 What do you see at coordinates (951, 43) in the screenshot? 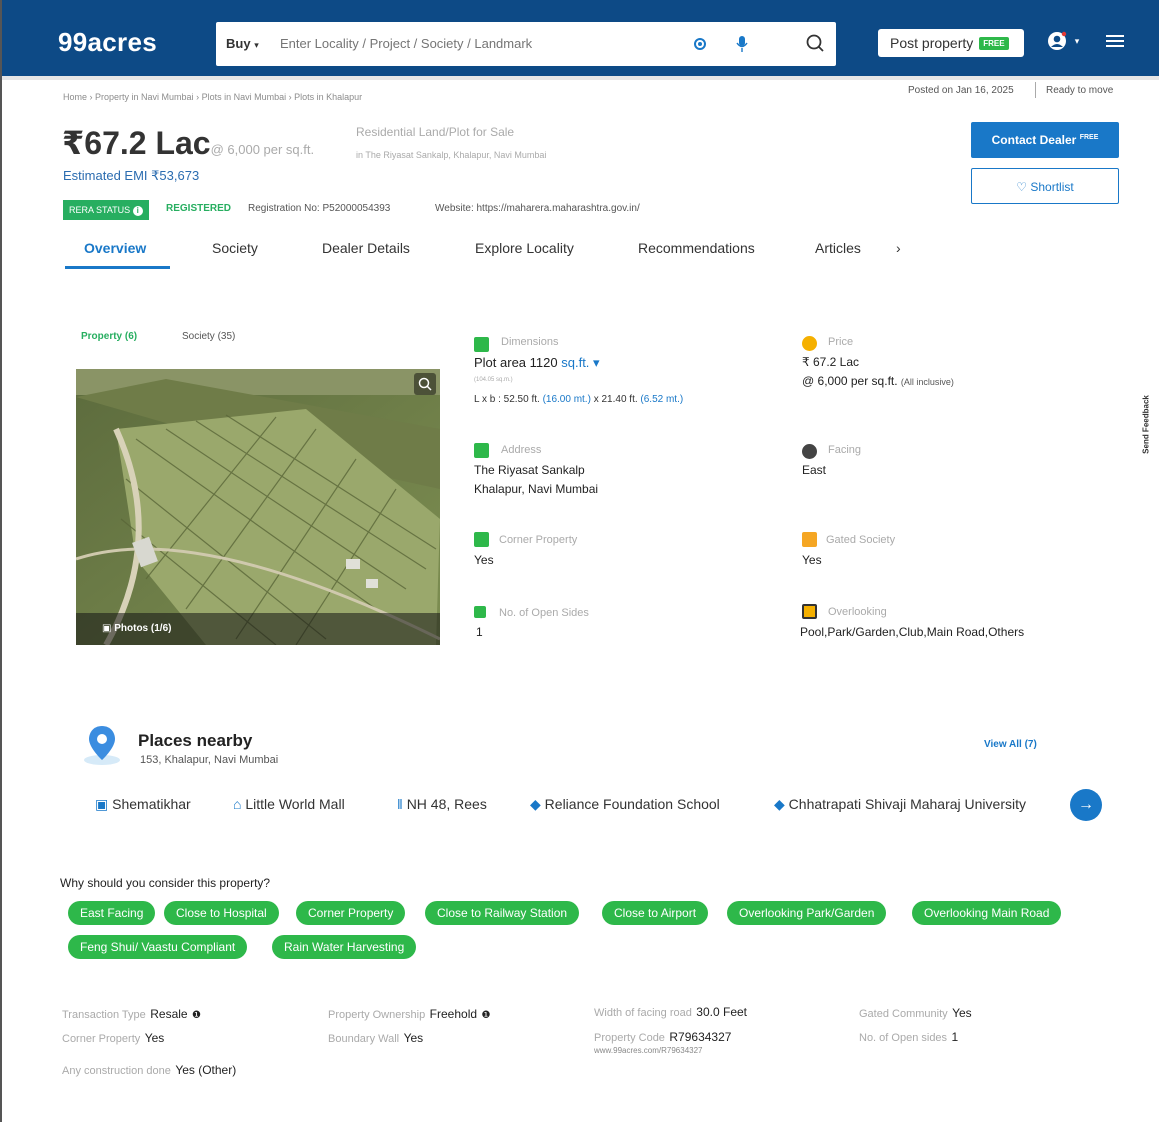
I see `post-property-button: Post property FREE` at bounding box center [951, 43].